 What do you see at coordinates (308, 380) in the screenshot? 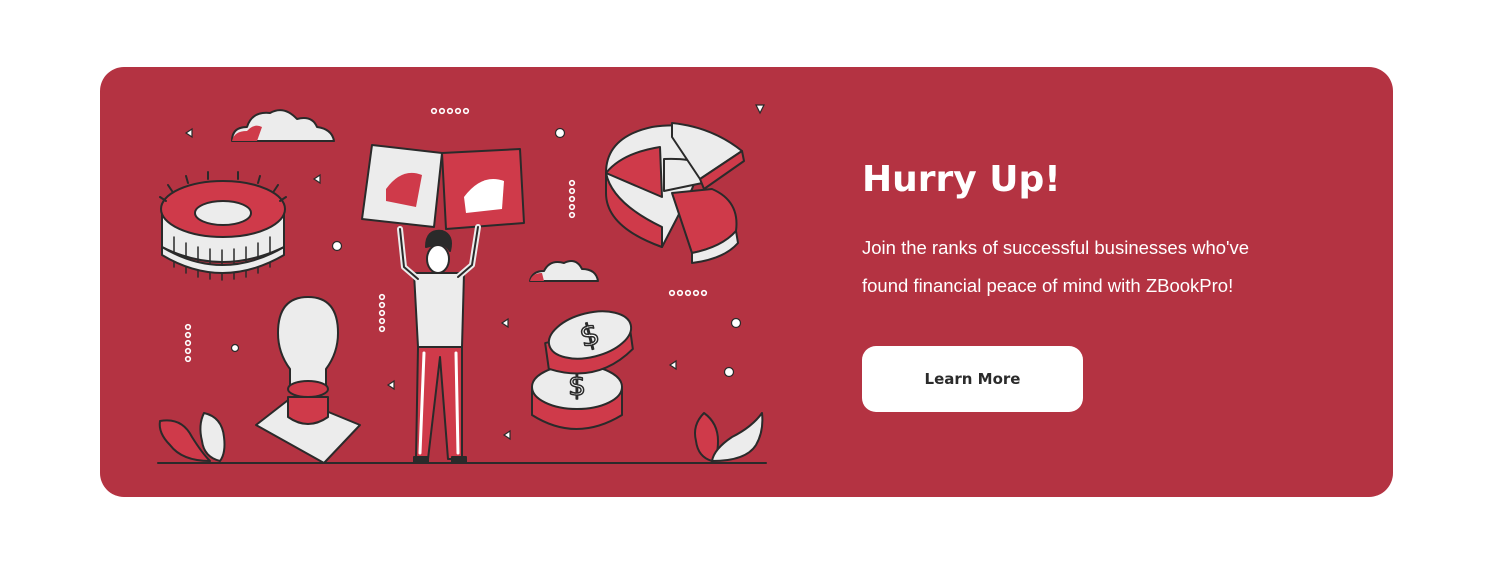
I see `lightbulb-icon` at bounding box center [308, 380].